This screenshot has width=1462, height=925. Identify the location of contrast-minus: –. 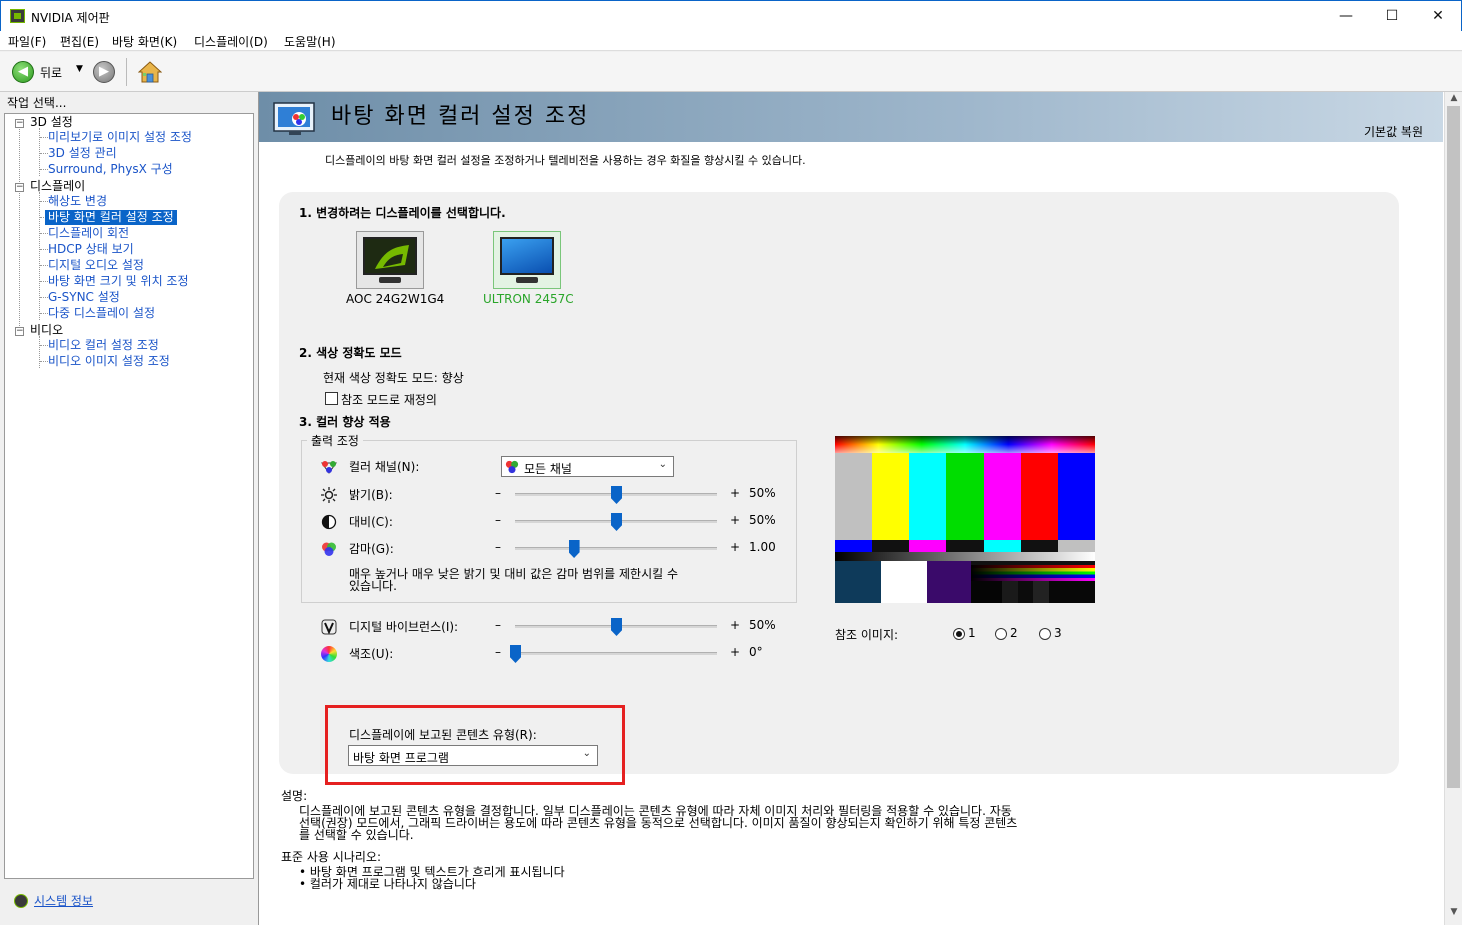
(498, 520).